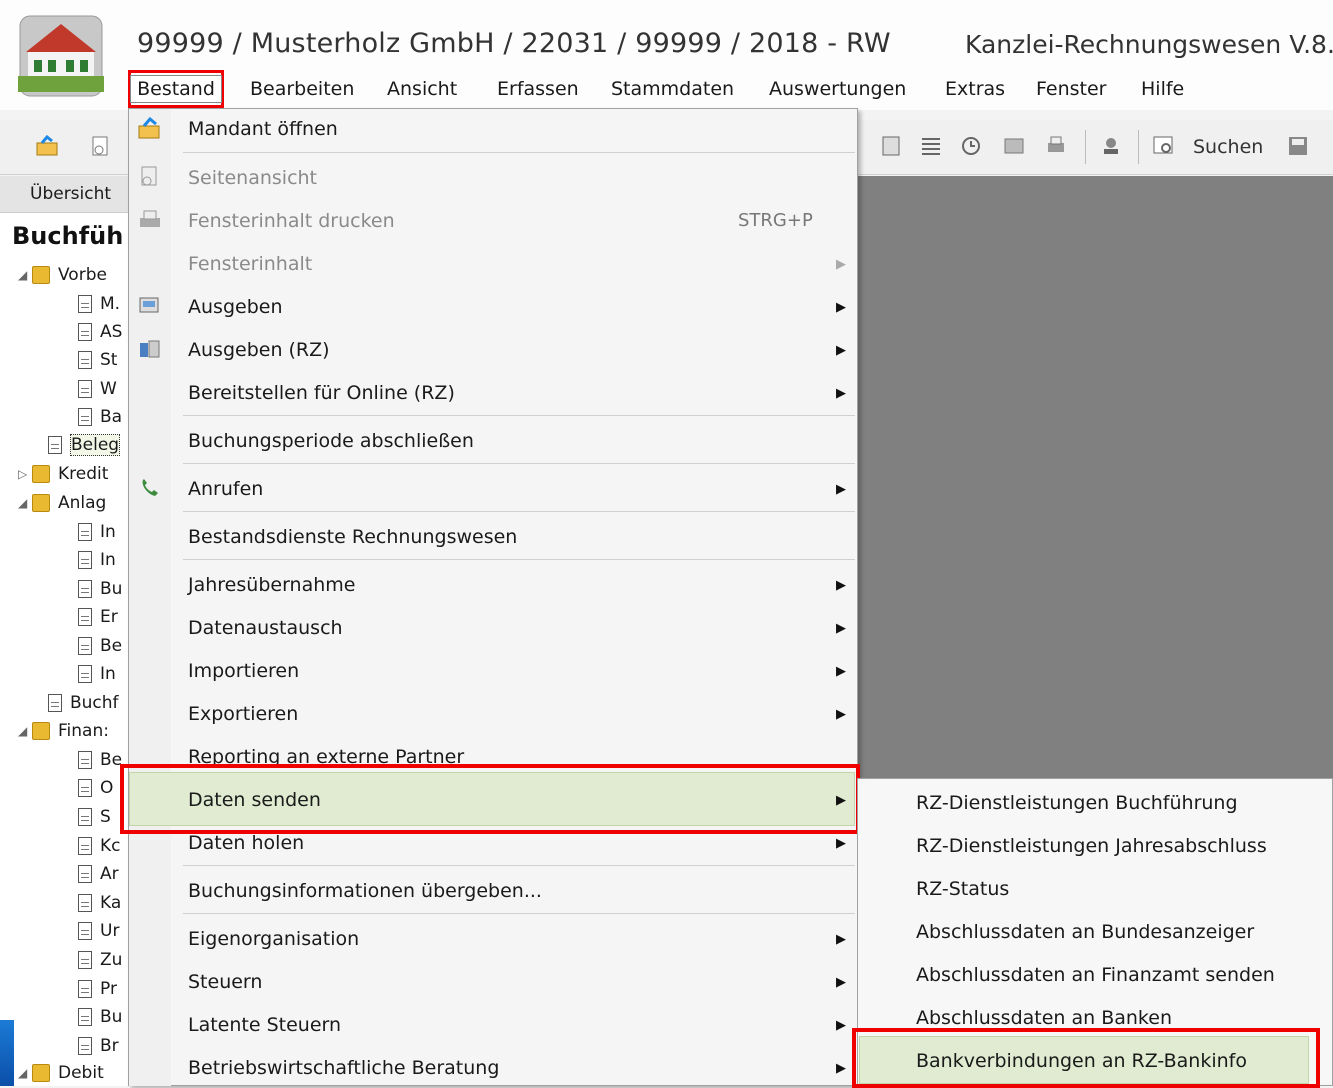  Describe the element at coordinates (1014, 146) in the screenshot. I see `note-icon` at that location.